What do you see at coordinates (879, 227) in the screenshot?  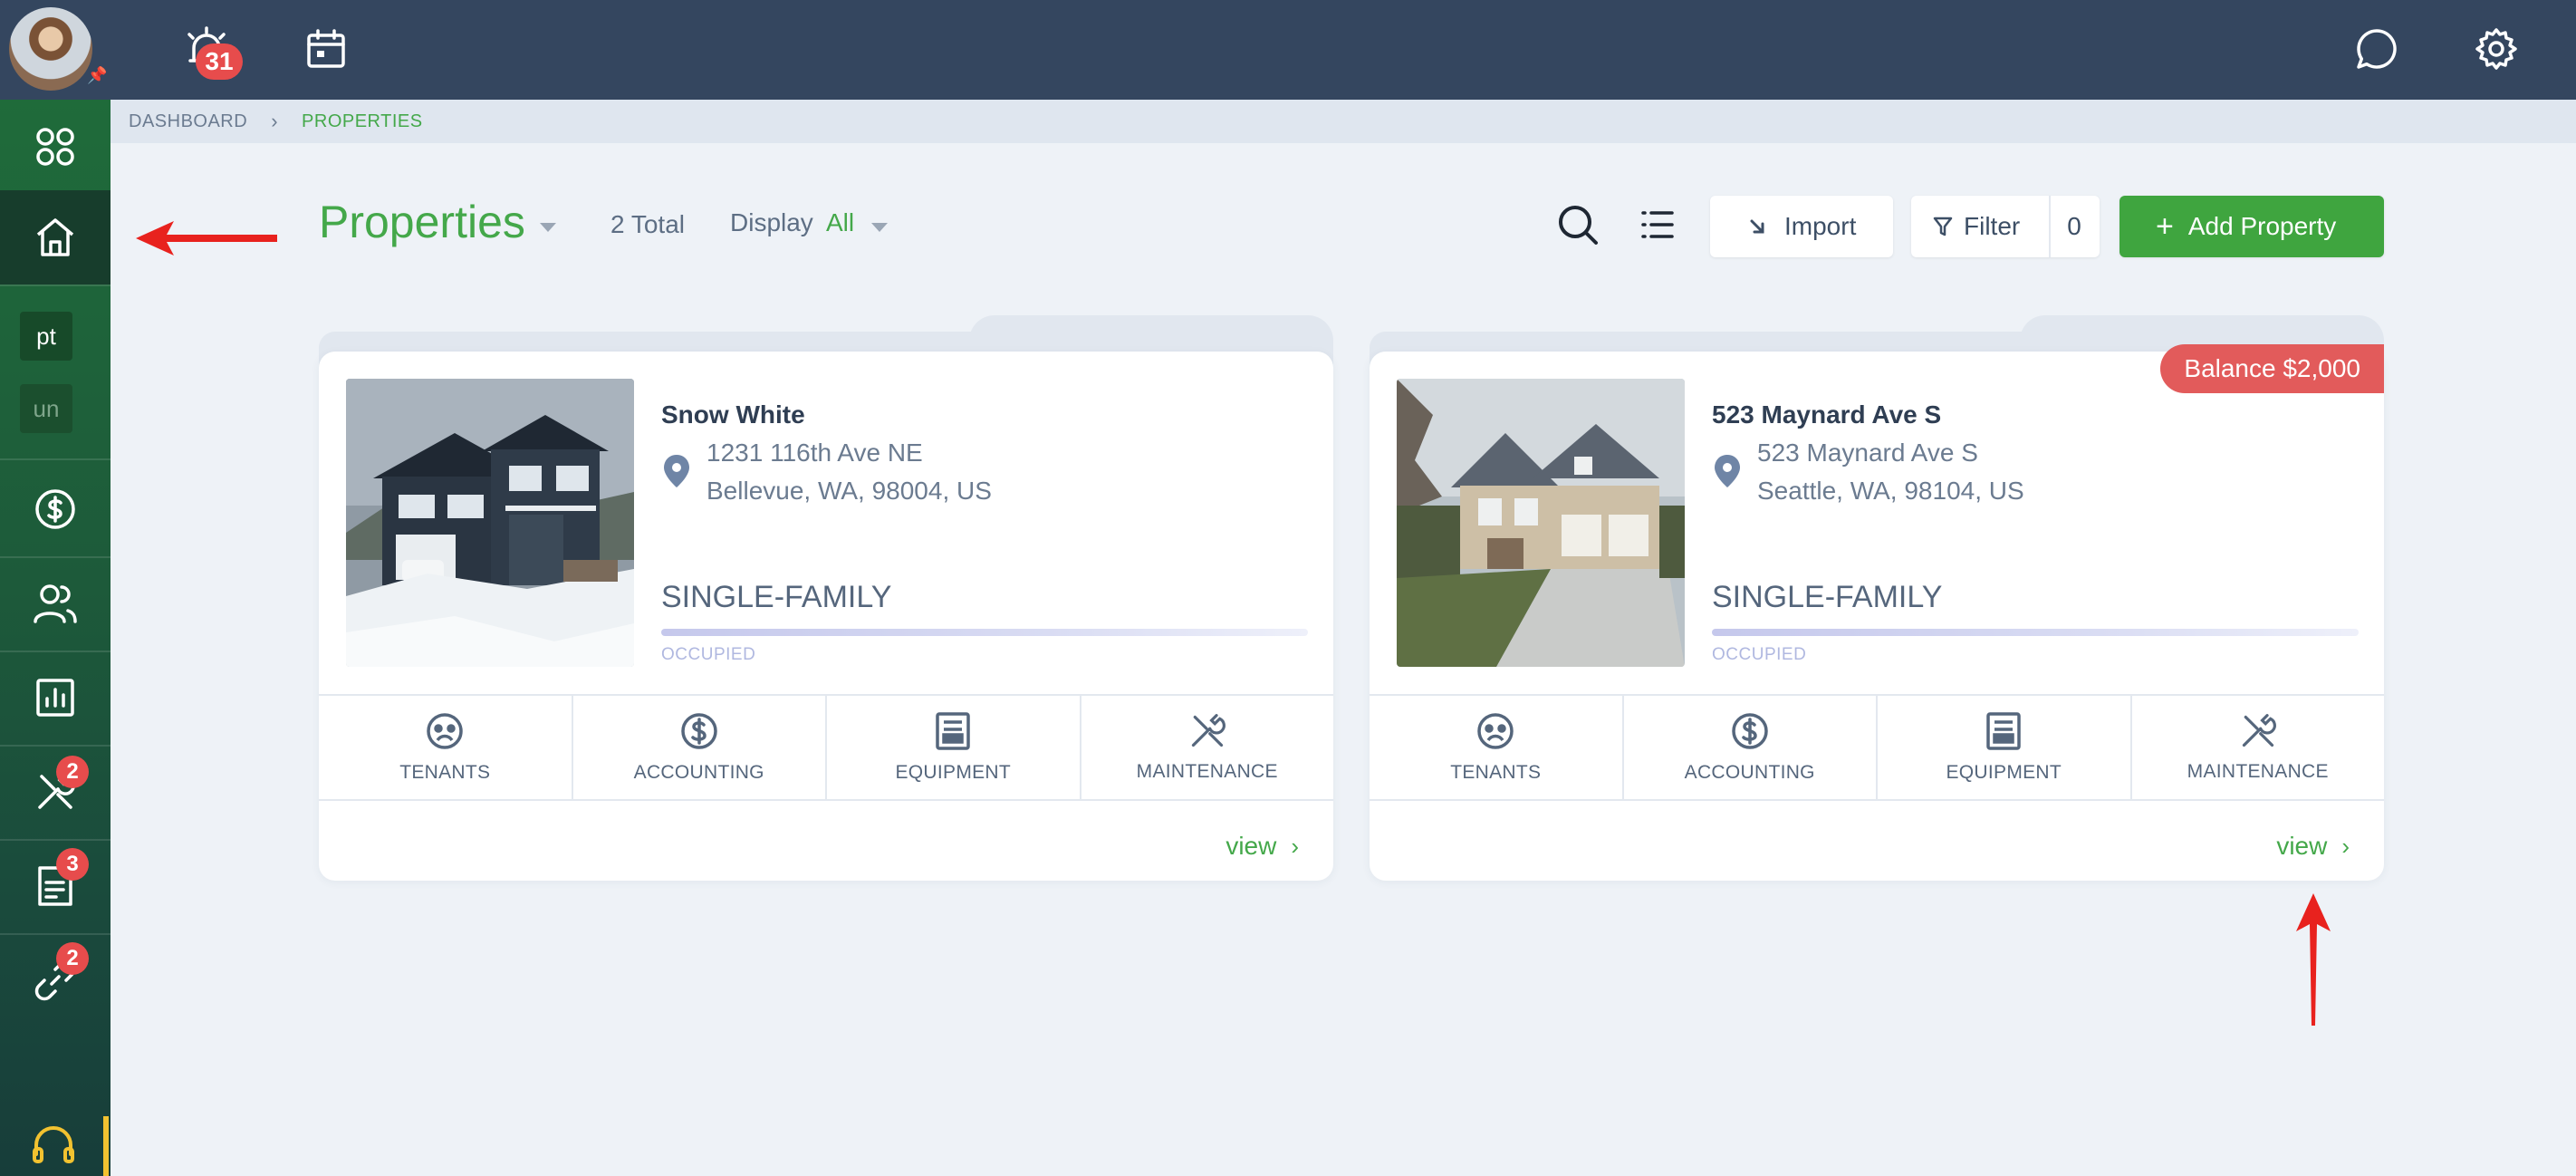 I see `display-dropdown-icon` at bounding box center [879, 227].